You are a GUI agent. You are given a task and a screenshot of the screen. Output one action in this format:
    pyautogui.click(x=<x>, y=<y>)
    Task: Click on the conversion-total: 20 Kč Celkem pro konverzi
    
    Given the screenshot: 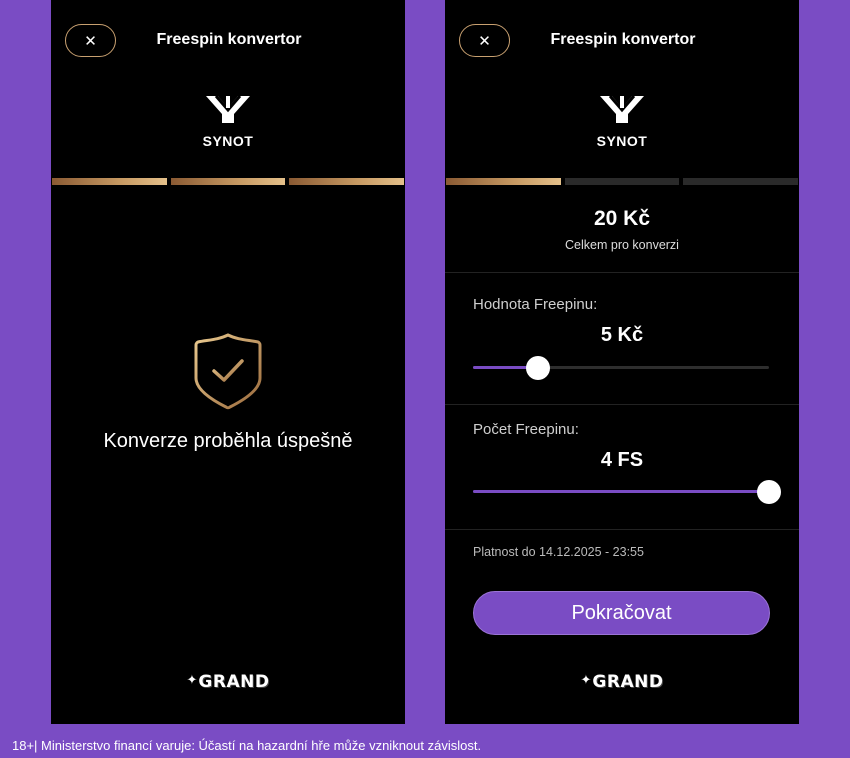 What is the action you would take?
    pyautogui.click(x=622, y=229)
    